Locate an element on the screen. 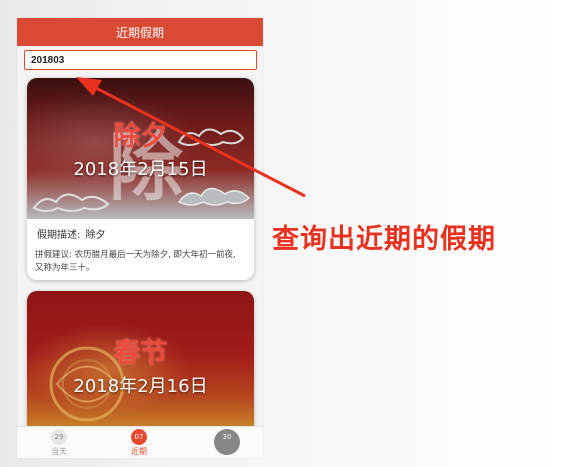 Image resolution: width=561 pixels, height=467 pixels. tab-recent: 07 近期 is located at coordinates (139, 443).